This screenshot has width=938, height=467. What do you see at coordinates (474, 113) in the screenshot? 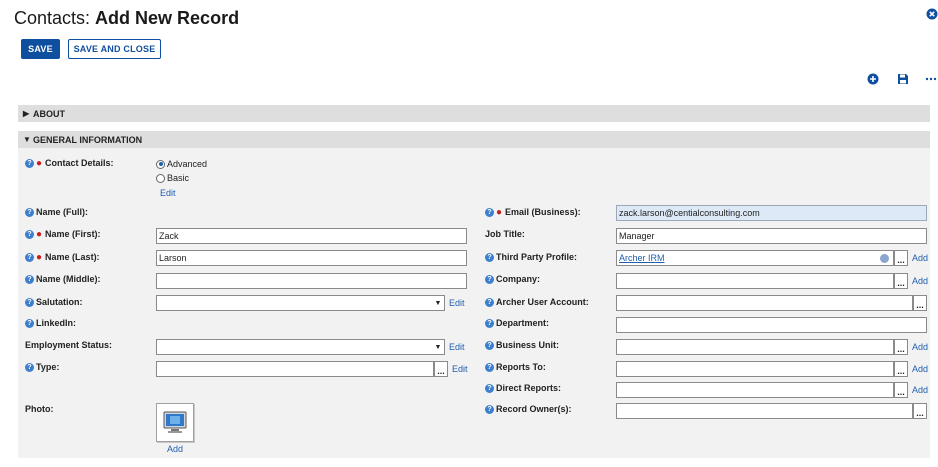
I see `section-about-header: ▶ ABOUT` at bounding box center [474, 113].